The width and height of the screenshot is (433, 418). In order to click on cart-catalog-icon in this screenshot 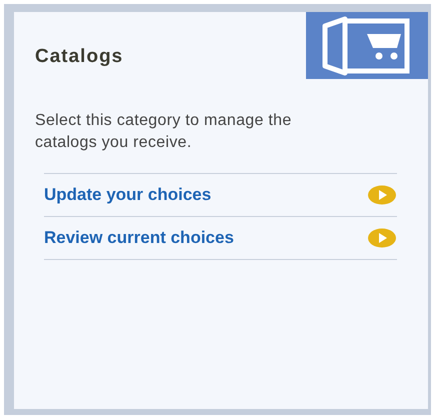, I will do `click(367, 45)`.